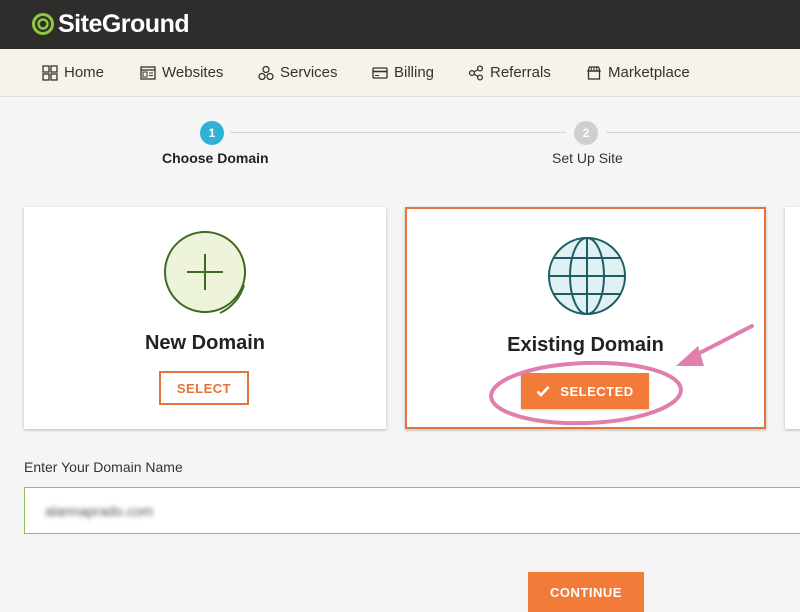 This screenshot has height=612, width=800. What do you see at coordinates (412, 510) in the screenshot?
I see `domain-input: alannaprado.com` at bounding box center [412, 510].